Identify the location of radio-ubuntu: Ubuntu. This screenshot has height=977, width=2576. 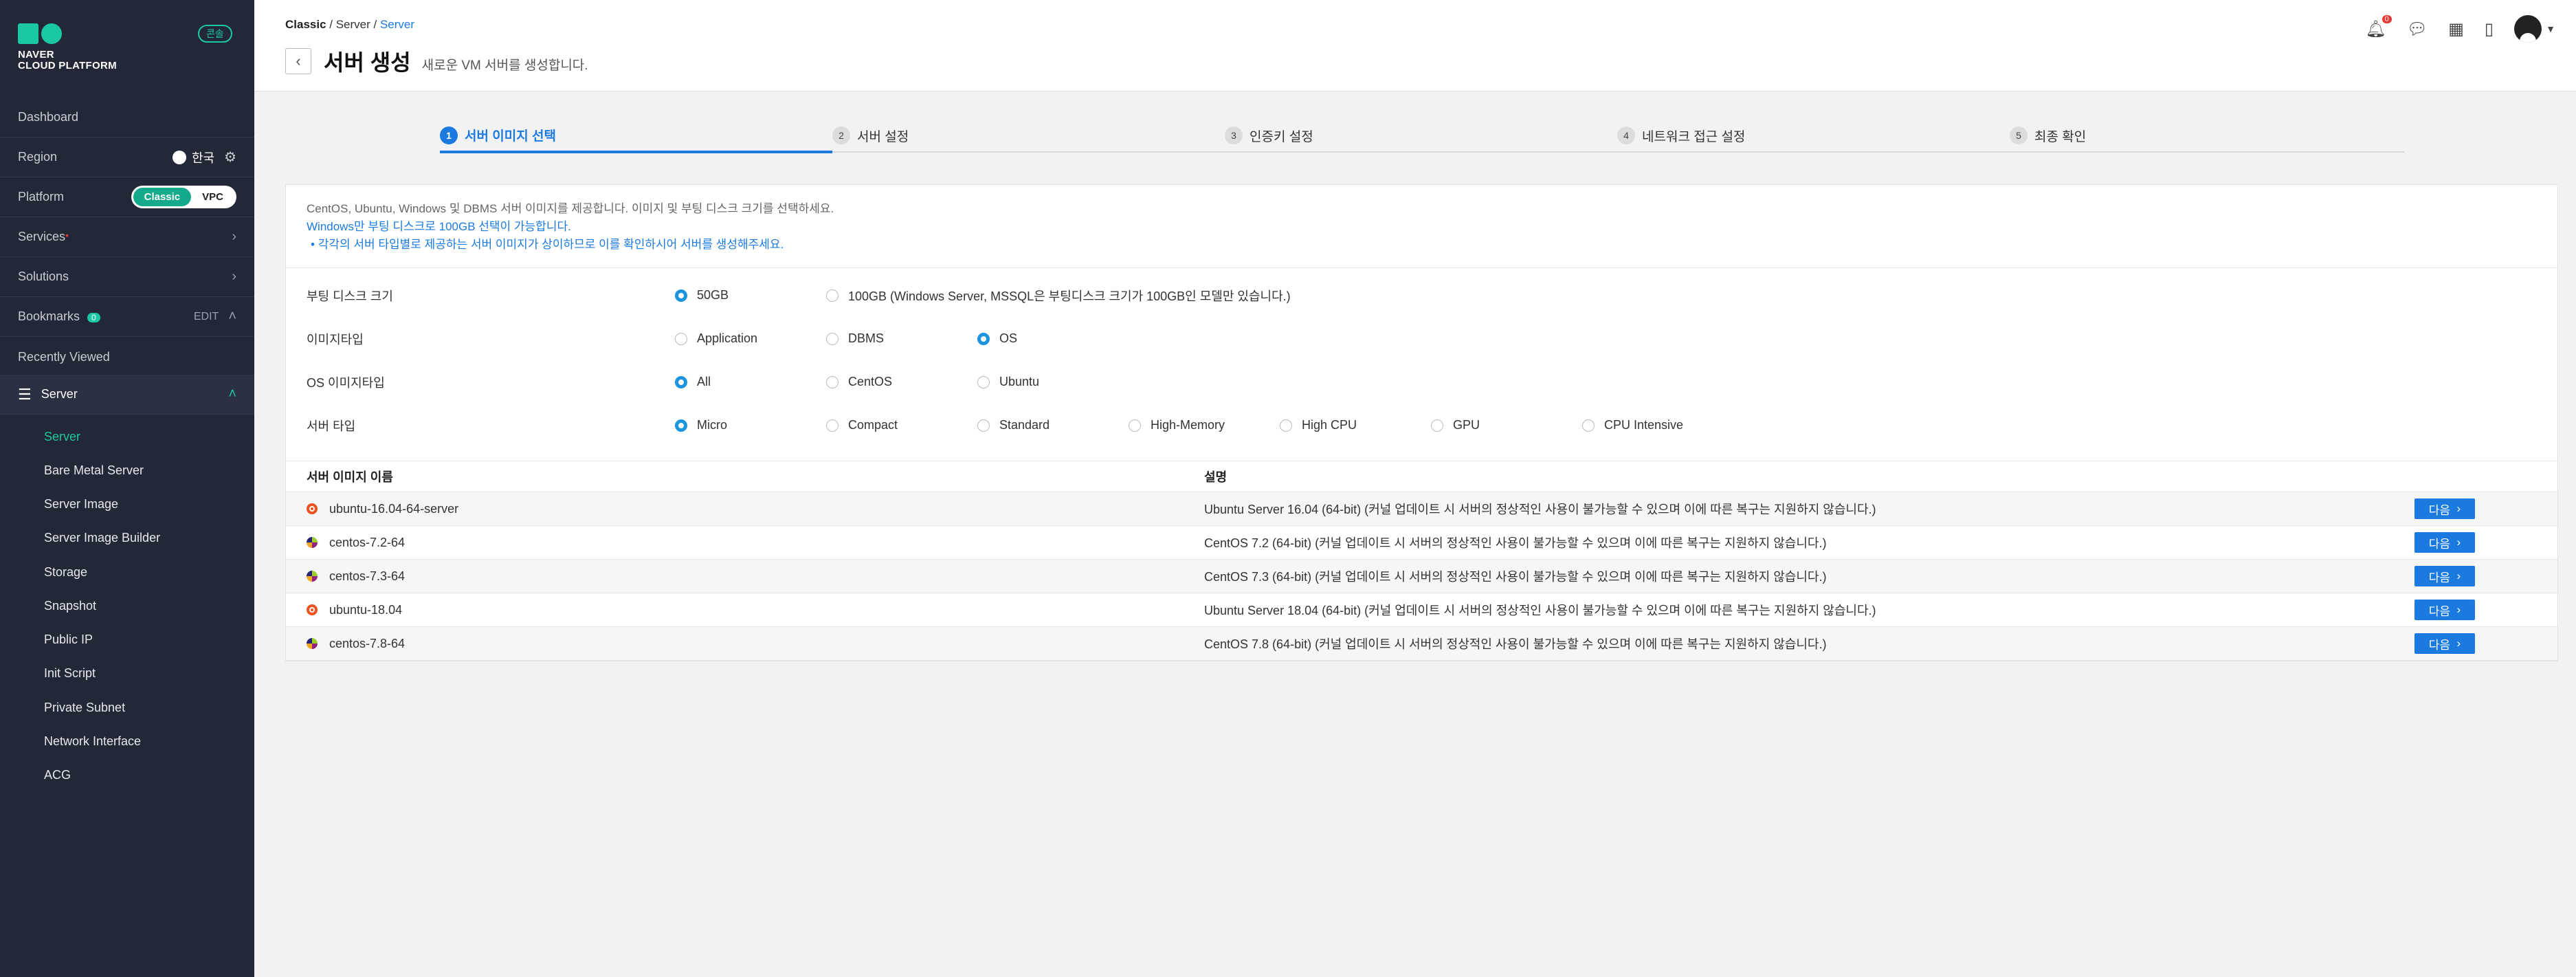
(1008, 382).